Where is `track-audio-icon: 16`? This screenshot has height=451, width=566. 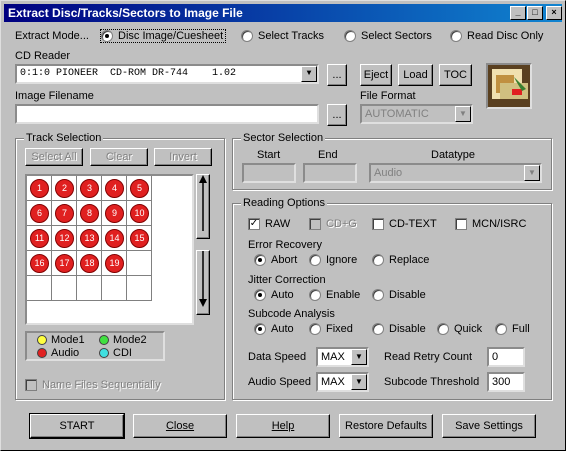
track-audio-icon: 16 is located at coordinates (39, 263).